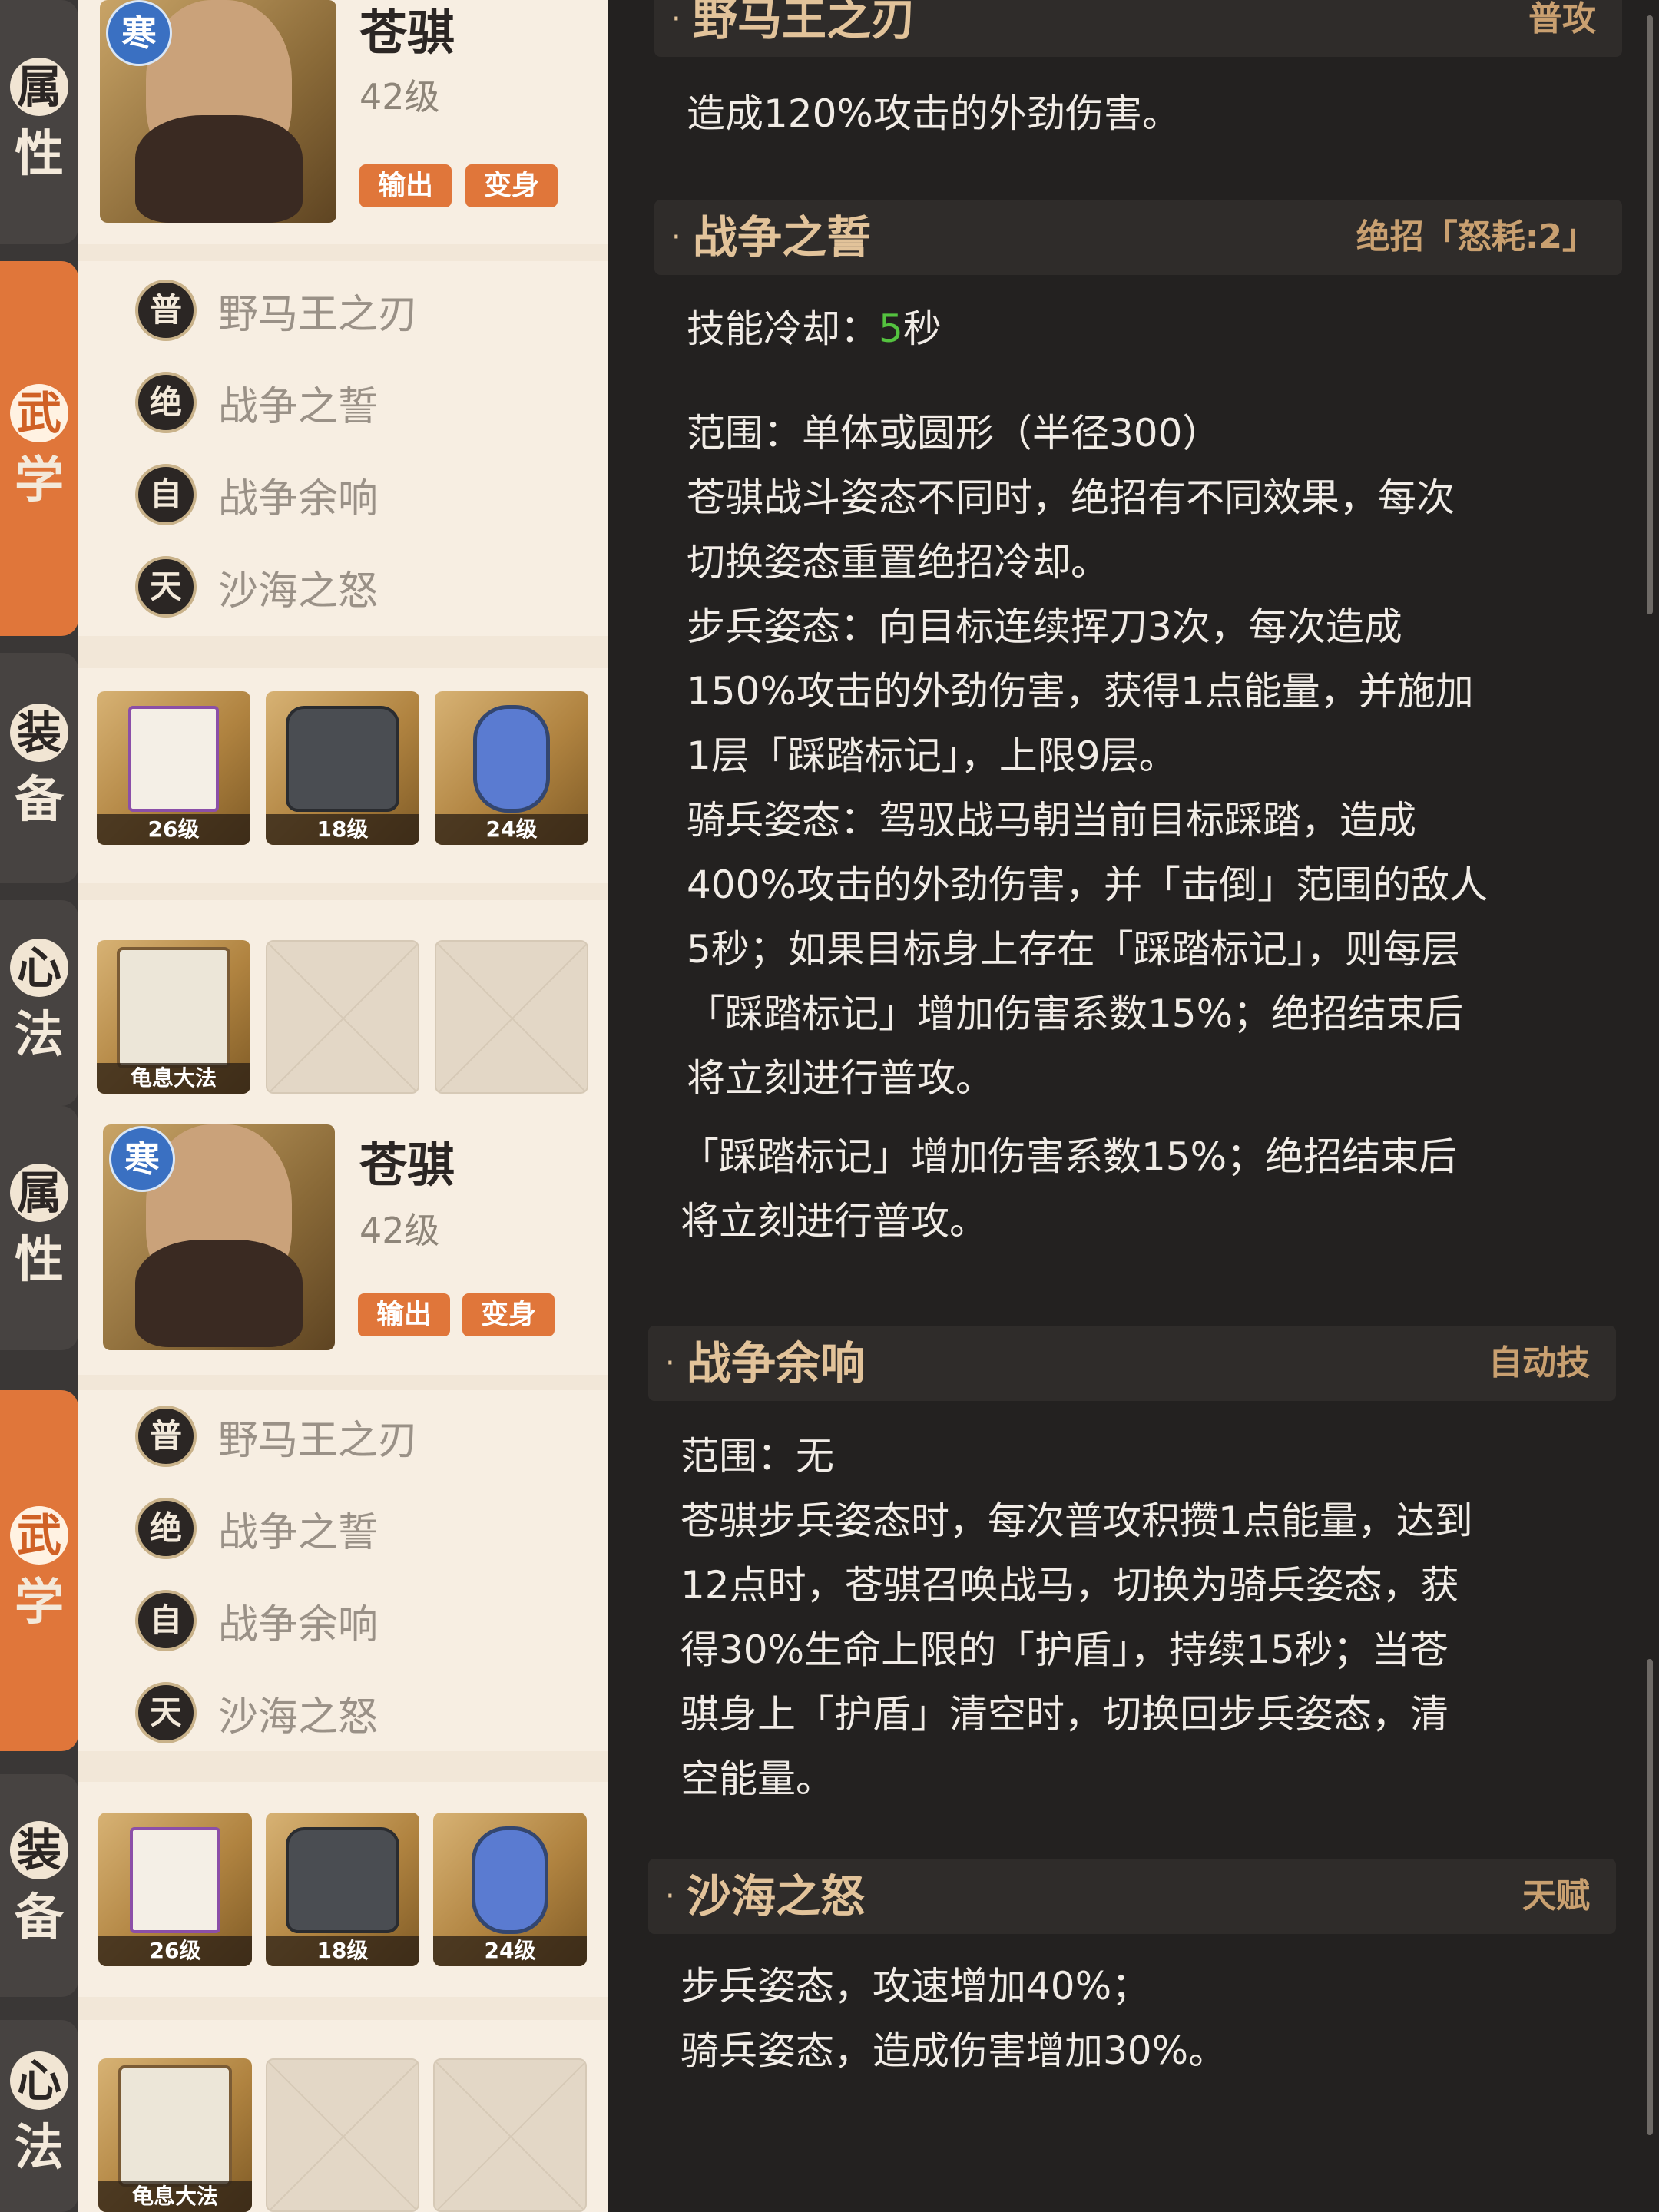  I want to click on section-title: 战争之誓, so click(782, 237).